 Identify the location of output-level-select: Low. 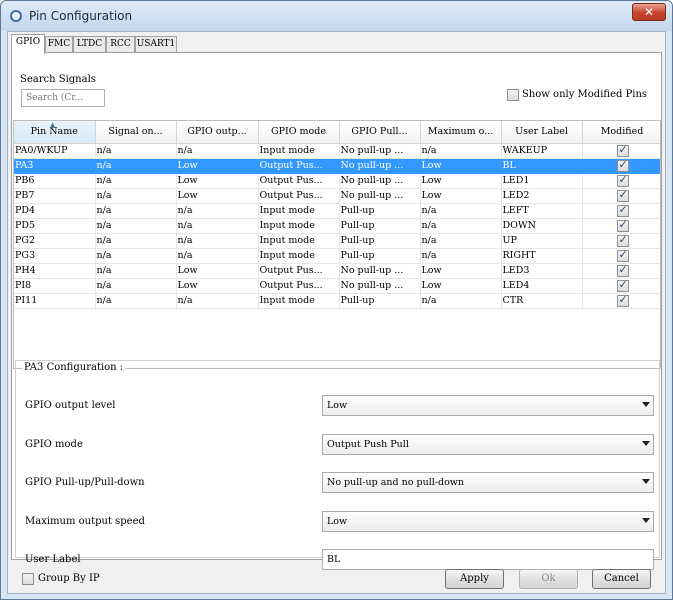
(488, 405).